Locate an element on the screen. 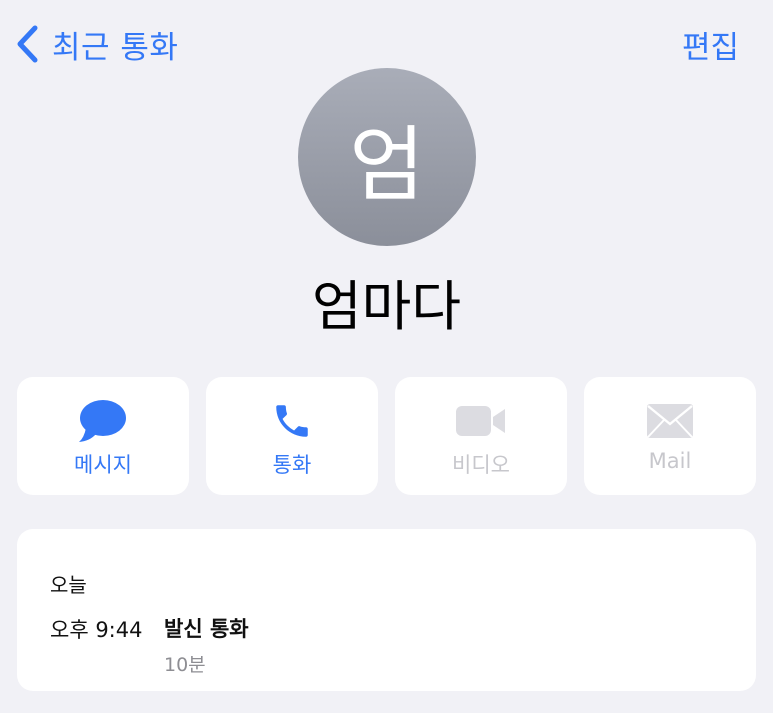  call-button: 통화 is located at coordinates (292, 436).